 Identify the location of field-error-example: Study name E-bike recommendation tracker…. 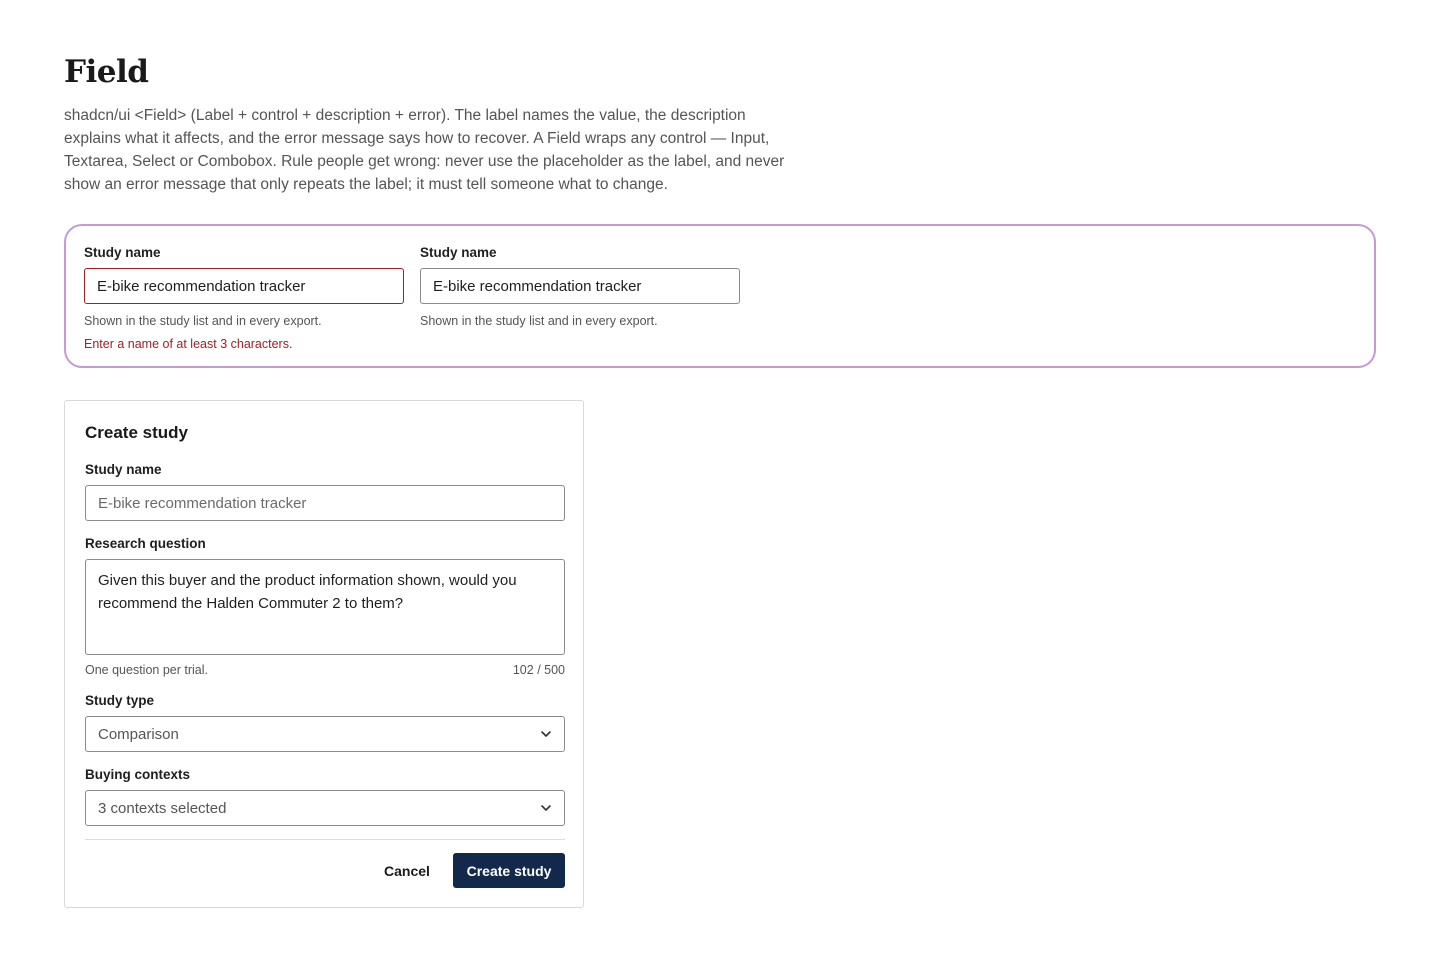
(244, 298).